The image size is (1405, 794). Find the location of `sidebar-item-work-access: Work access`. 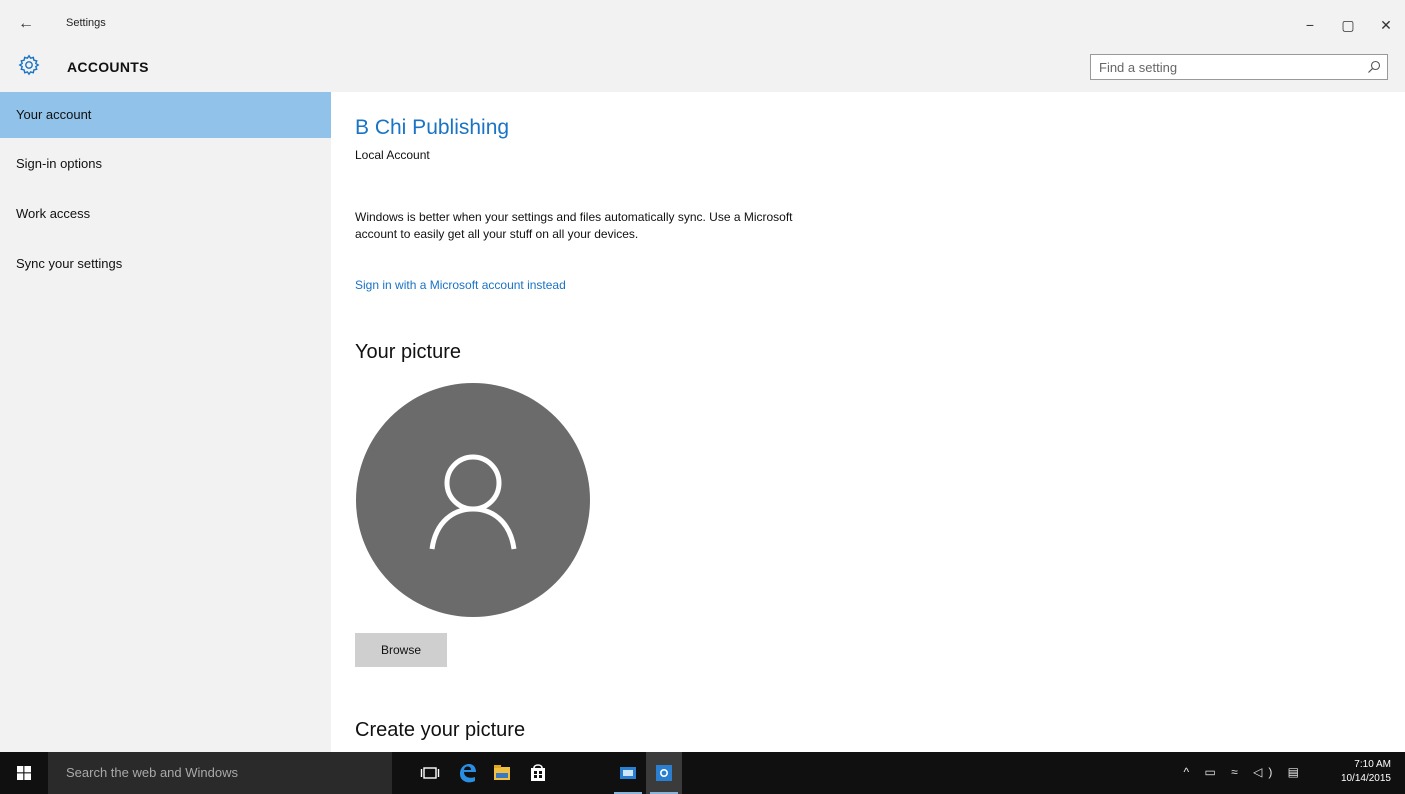

sidebar-item-work-access: Work access is located at coordinates (165, 214).